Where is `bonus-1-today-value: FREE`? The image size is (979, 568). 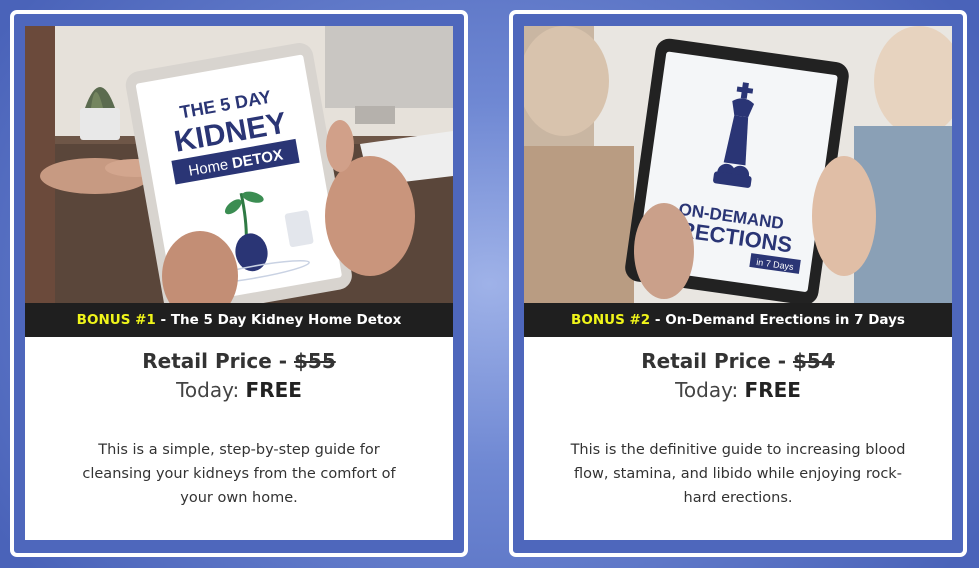
bonus-1-today-value: FREE is located at coordinates (273, 390).